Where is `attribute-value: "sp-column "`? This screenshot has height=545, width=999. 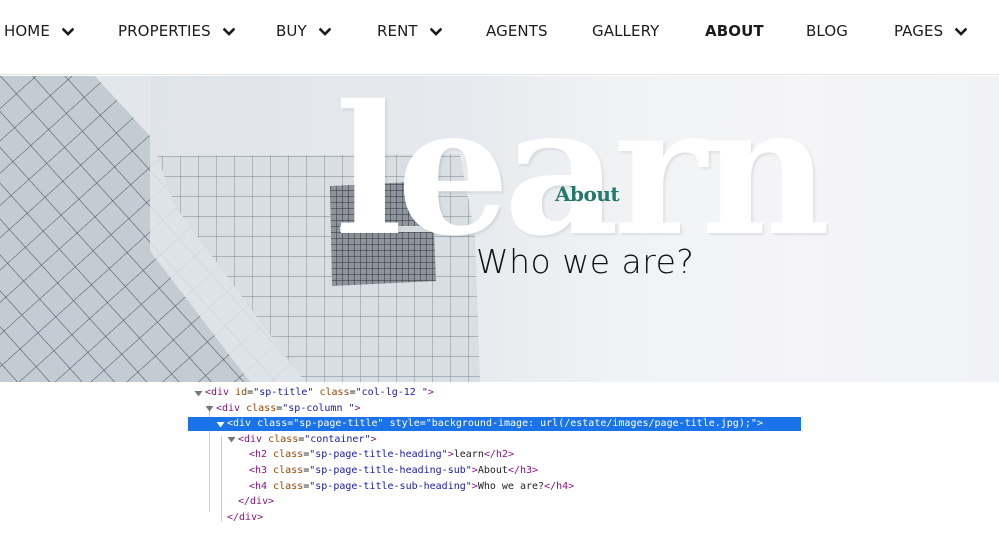 attribute-value: "sp-column " is located at coordinates (318, 408).